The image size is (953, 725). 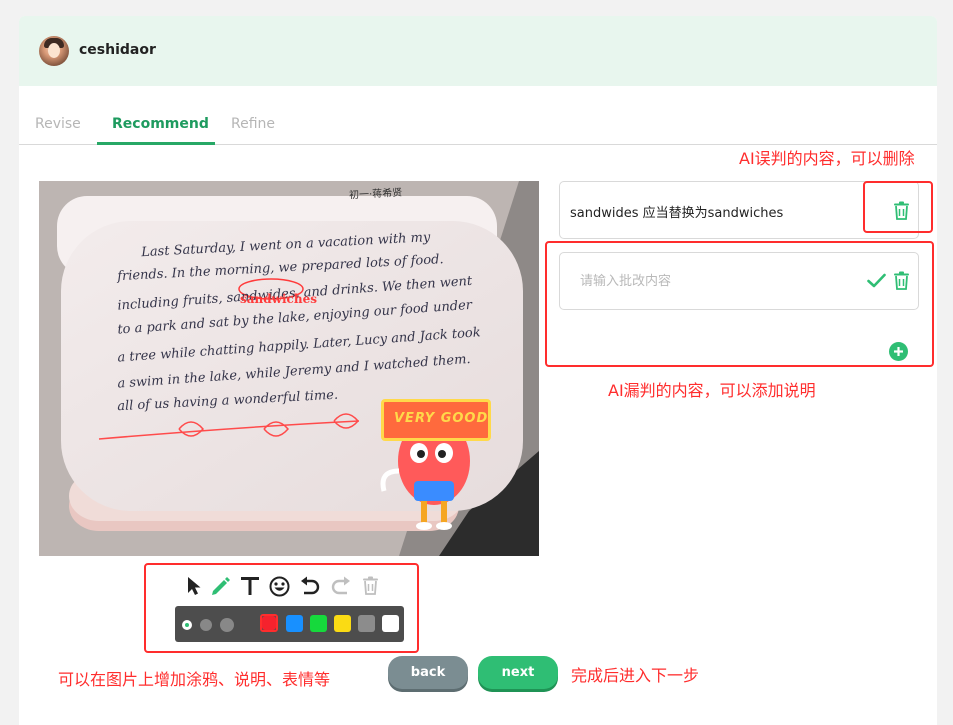 What do you see at coordinates (253, 124) in the screenshot?
I see `tab-refine: Refine` at bounding box center [253, 124].